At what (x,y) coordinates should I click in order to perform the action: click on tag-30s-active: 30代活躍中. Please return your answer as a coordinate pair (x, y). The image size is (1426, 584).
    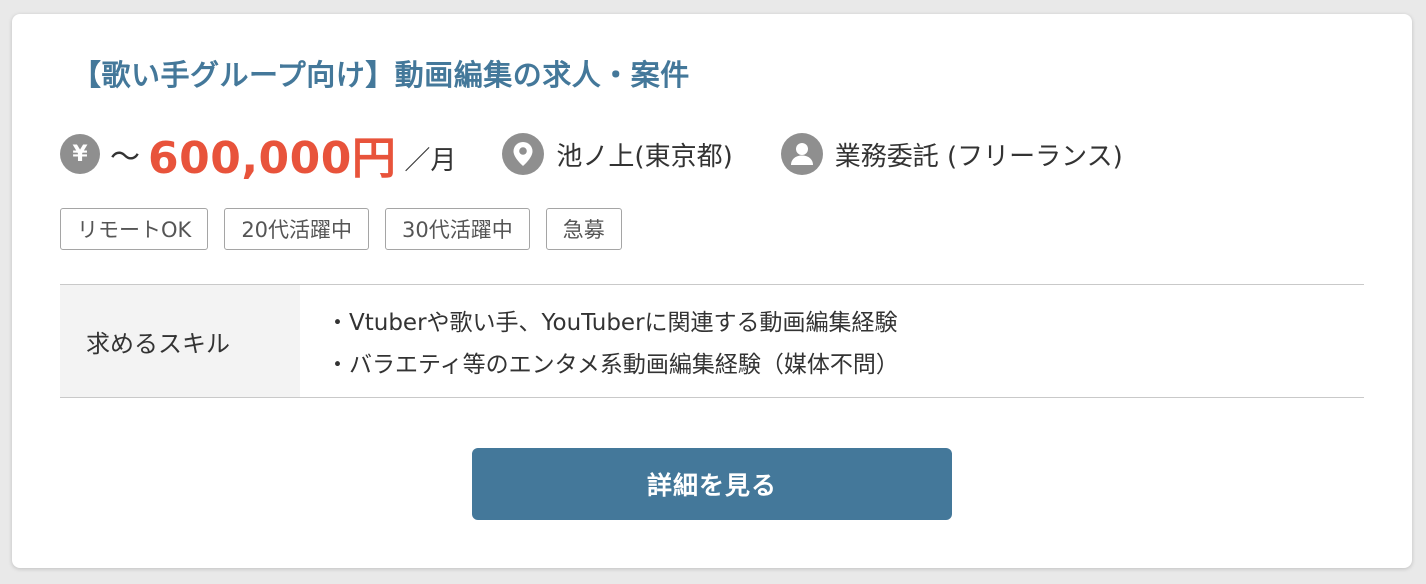
    Looking at the image, I should click on (457, 229).